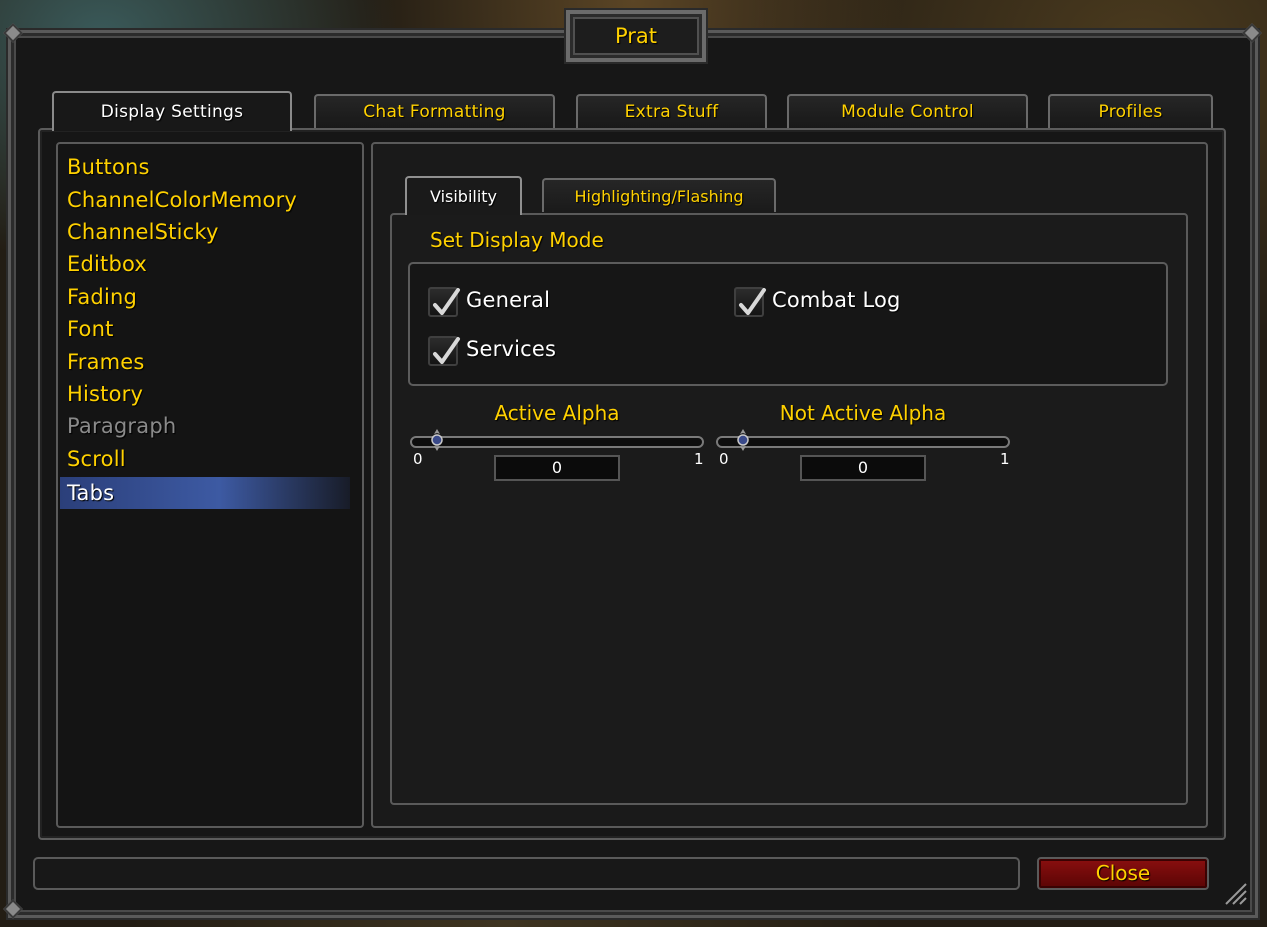  Describe the element at coordinates (863, 442) in the screenshot. I see `not-active-alpha-slider` at that location.